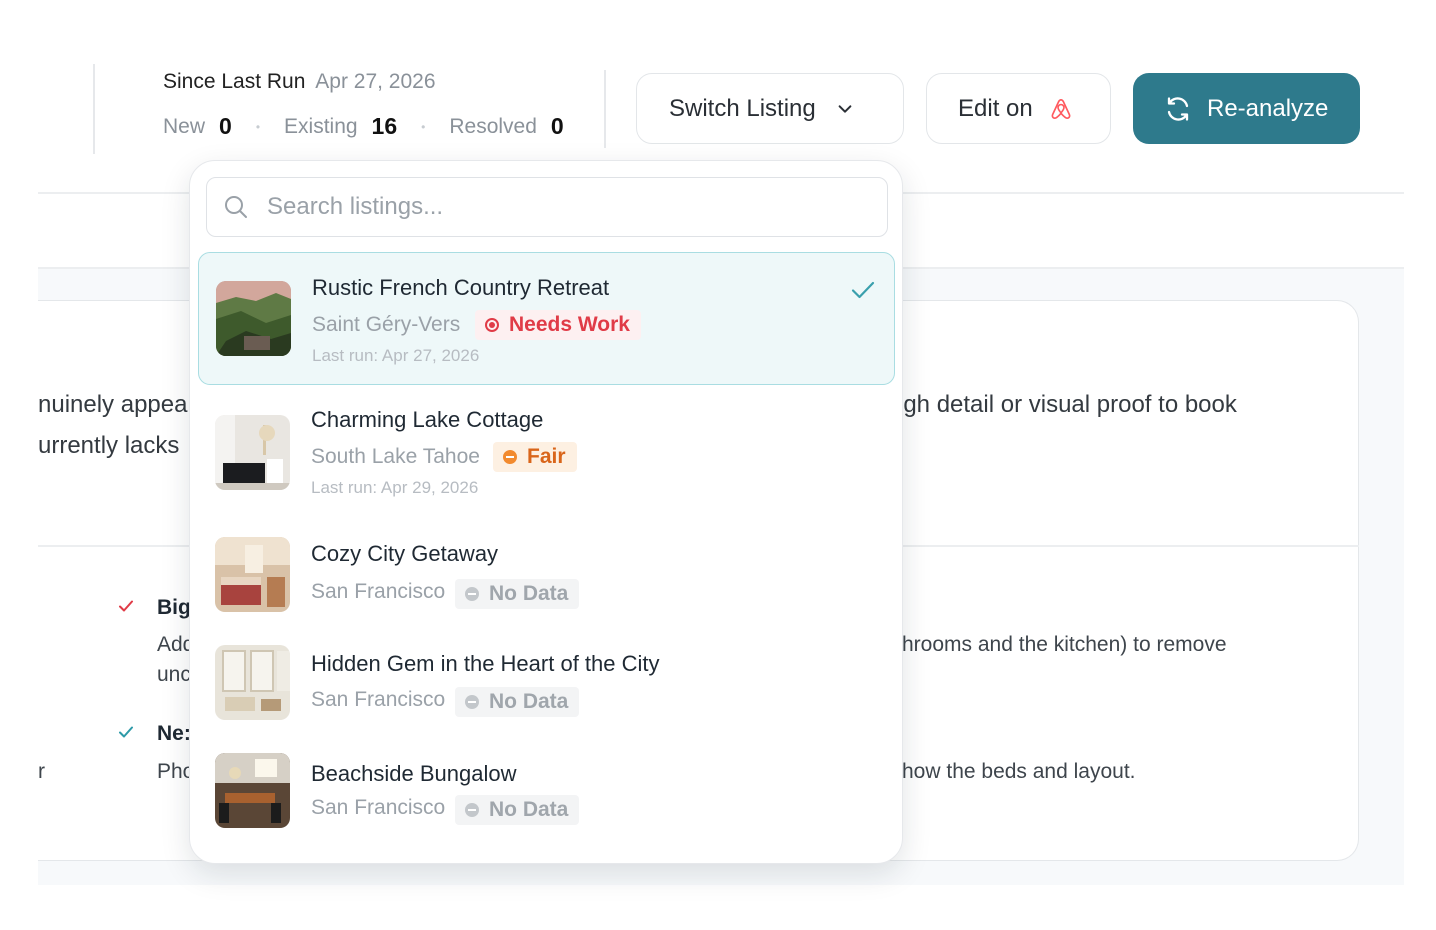  What do you see at coordinates (113, 404) in the screenshot?
I see `summary-line-1-left: nuinely appea` at bounding box center [113, 404].